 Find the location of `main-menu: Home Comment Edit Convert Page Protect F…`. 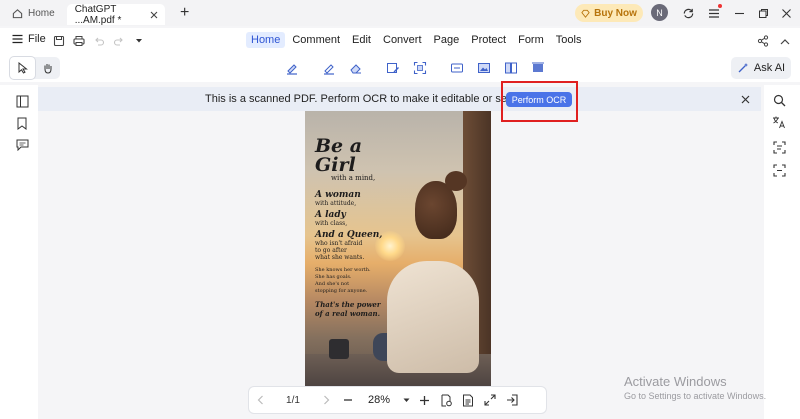

main-menu: Home Comment Edit Convert Page Protect F… is located at coordinates (416, 40).